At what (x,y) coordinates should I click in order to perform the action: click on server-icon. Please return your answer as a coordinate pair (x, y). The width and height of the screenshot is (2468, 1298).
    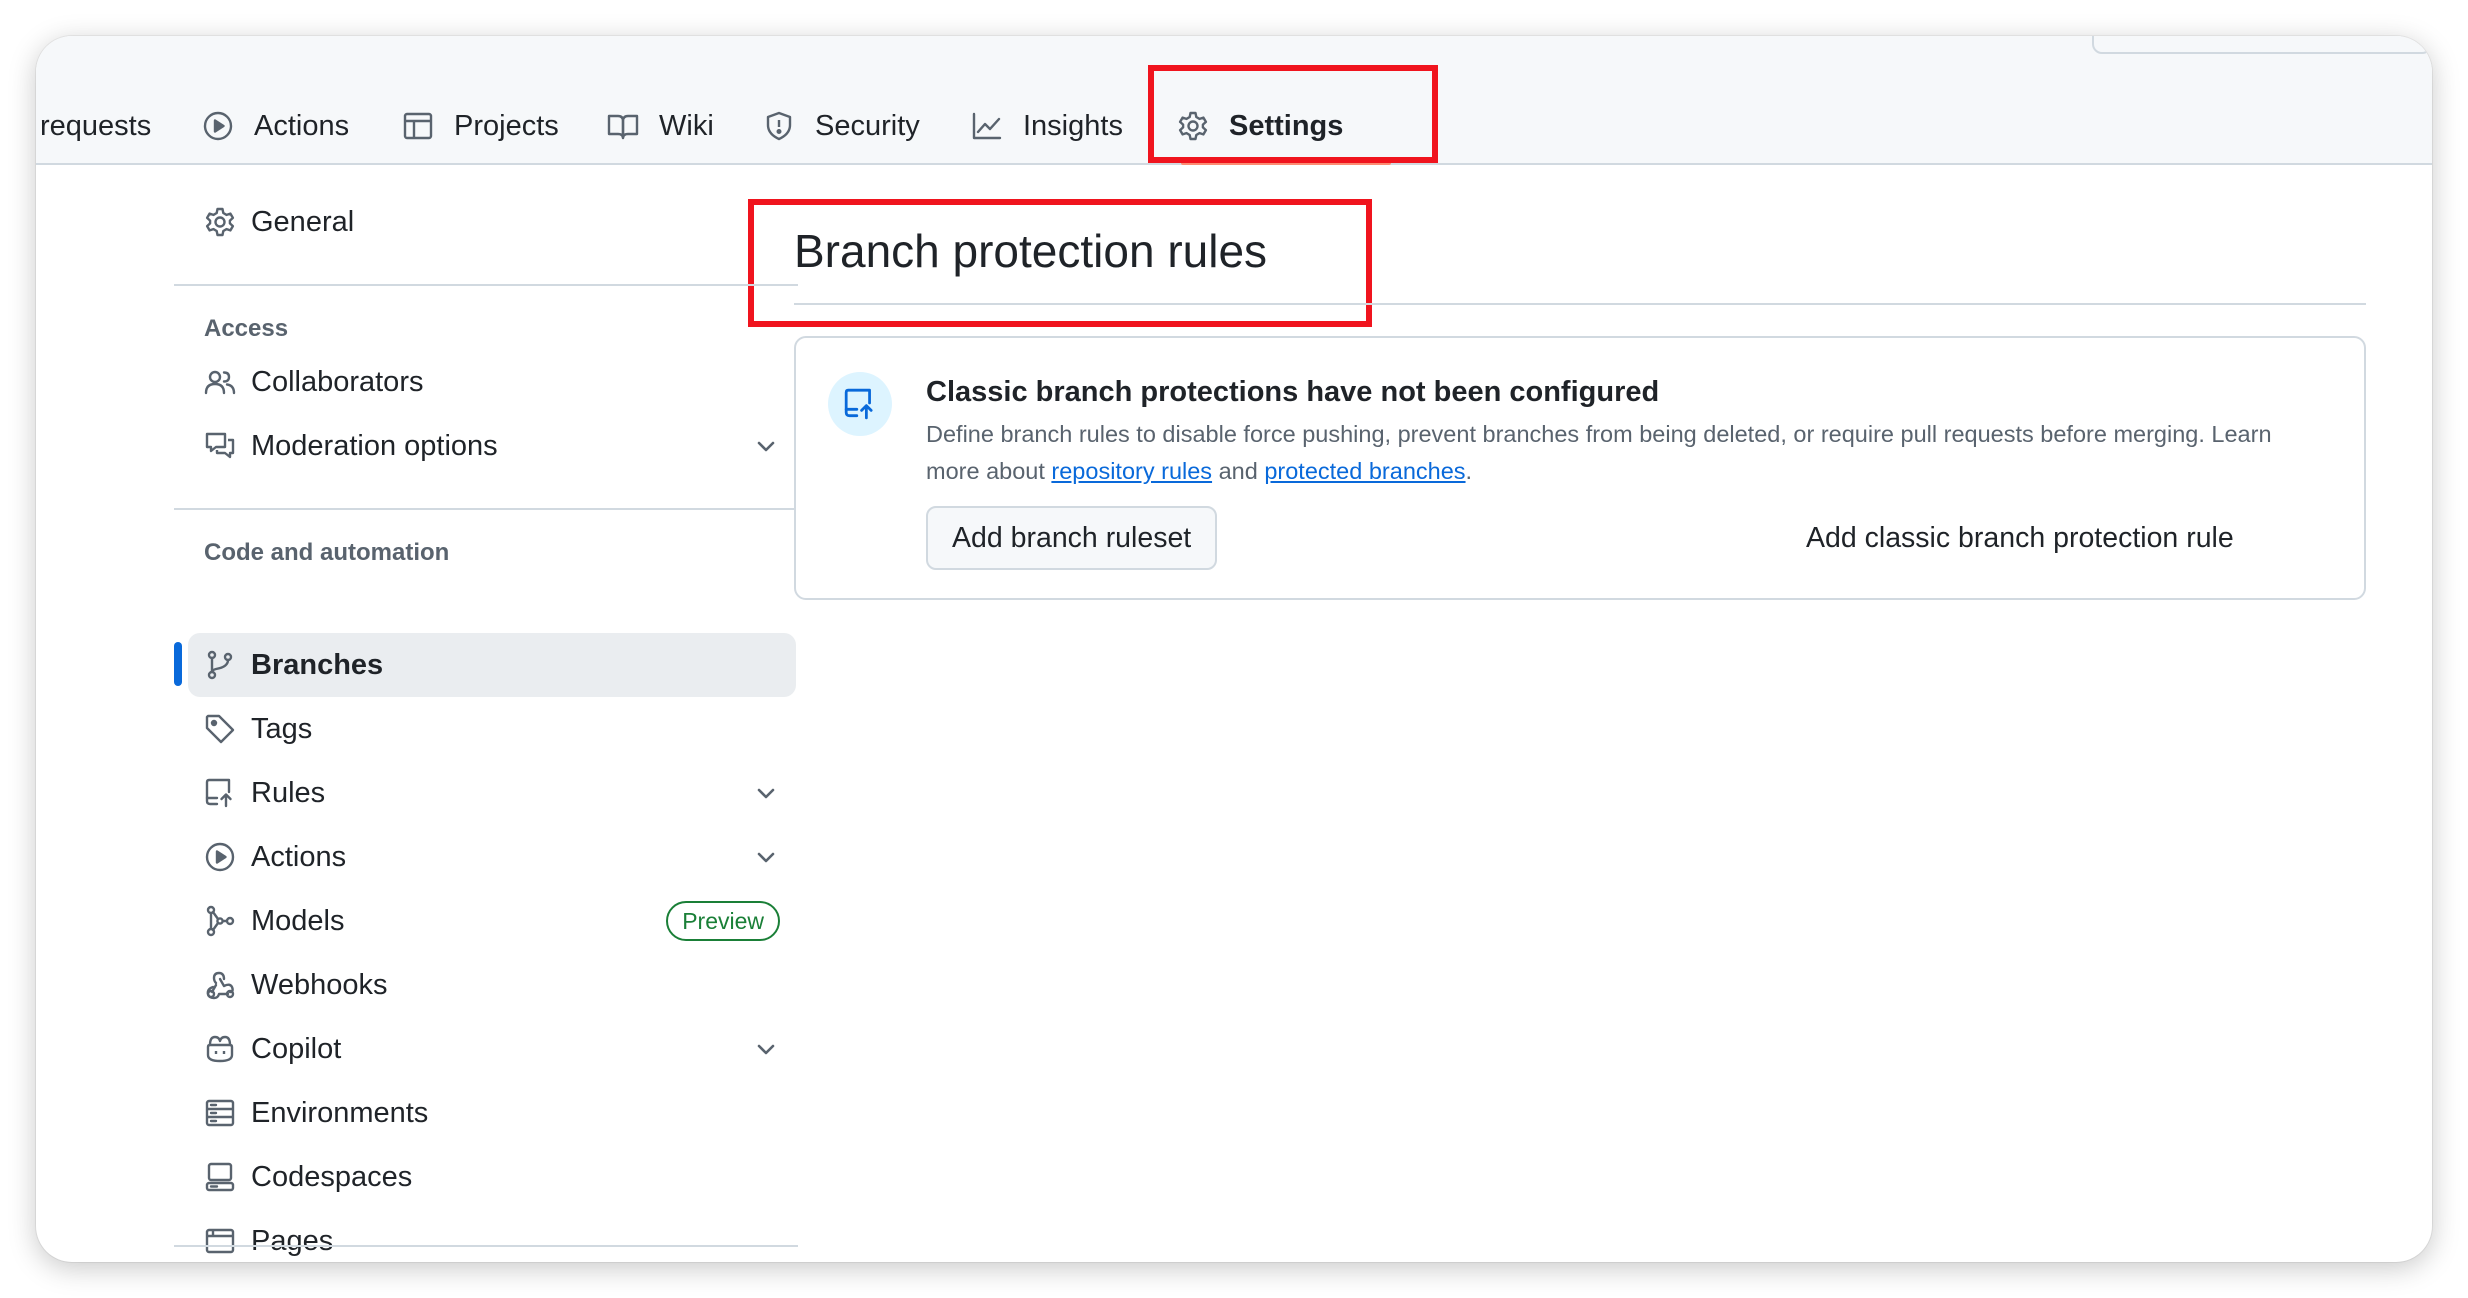
    Looking at the image, I should click on (220, 1113).